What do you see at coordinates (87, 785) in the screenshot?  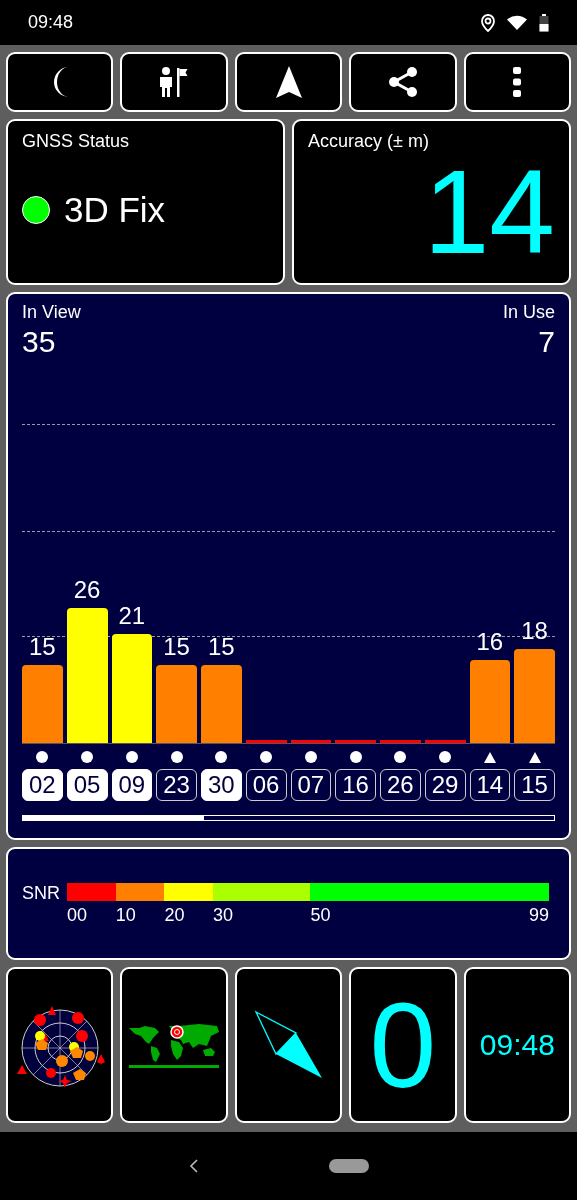 I see `satellite-id: 05` at bounding box center [87, 785].